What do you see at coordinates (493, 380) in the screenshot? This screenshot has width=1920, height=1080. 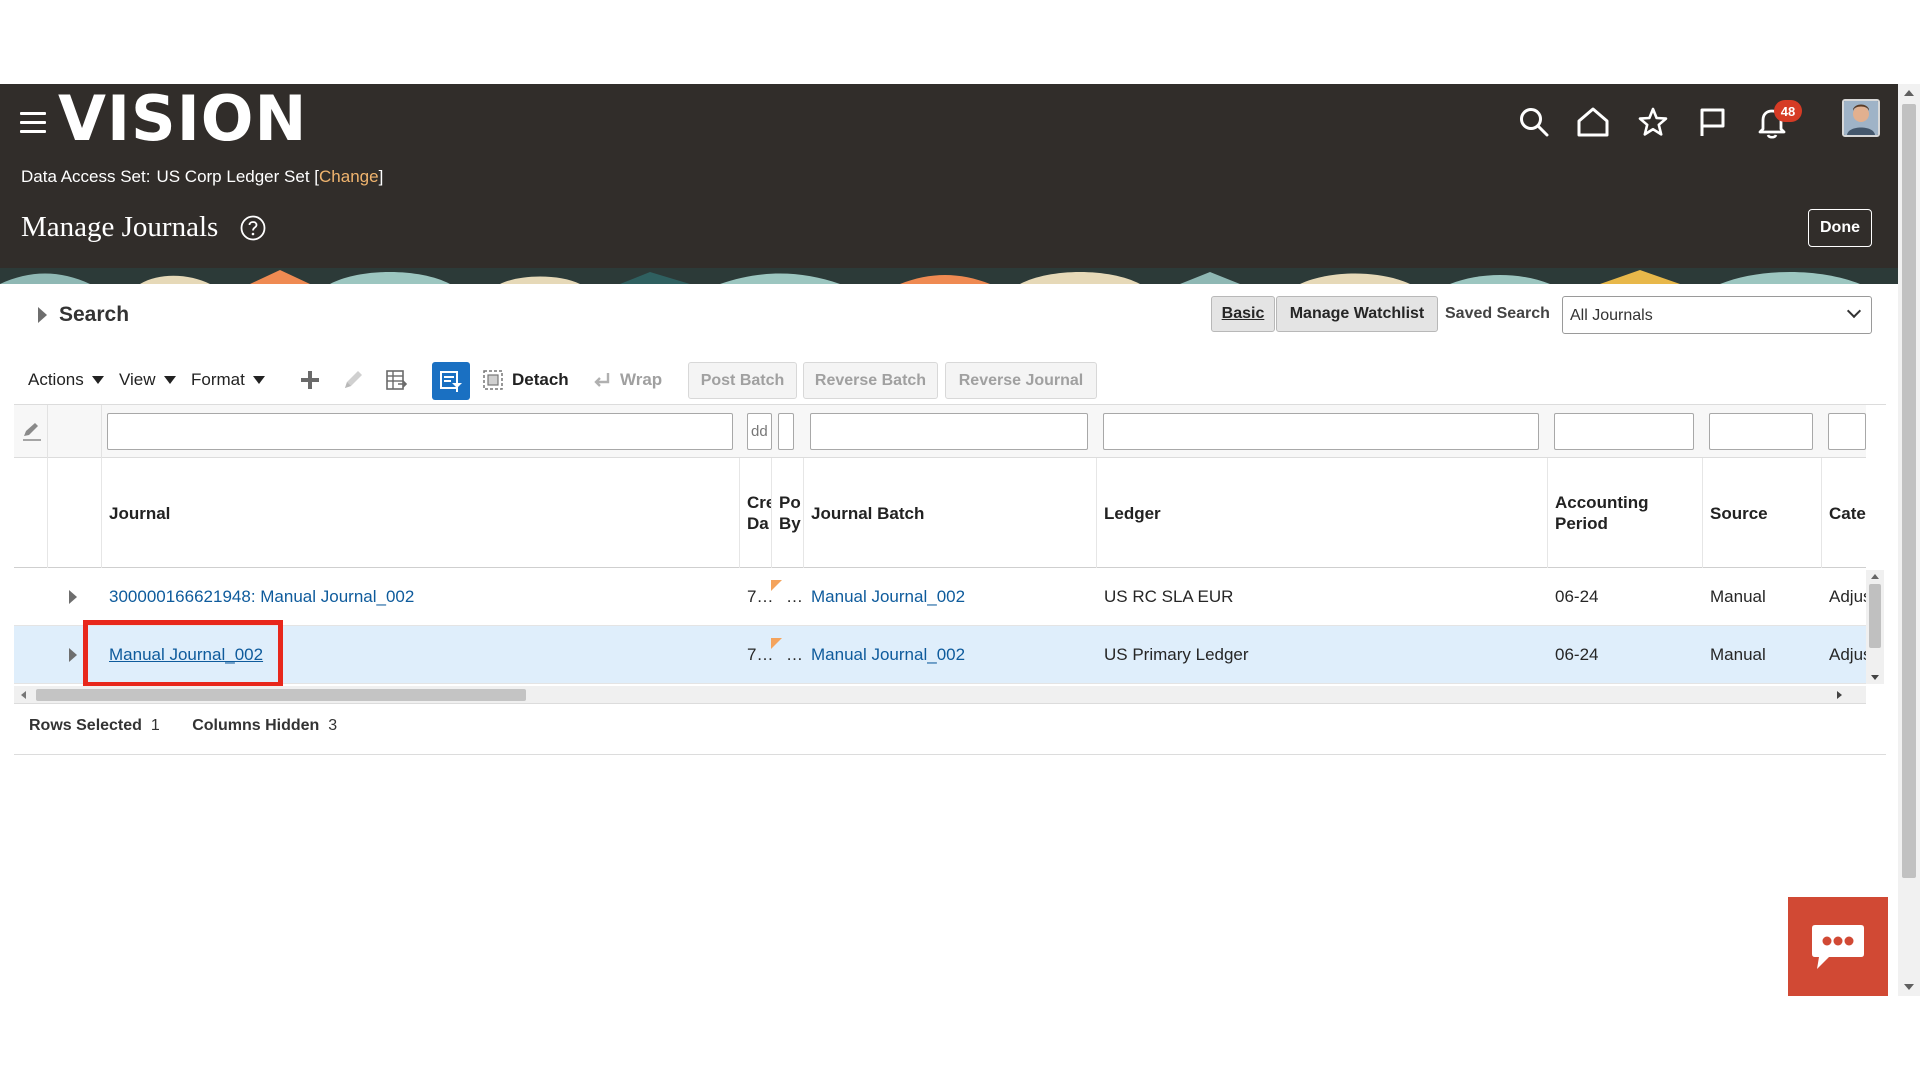 I see `detach-icon` at bounding box center [493, 380].